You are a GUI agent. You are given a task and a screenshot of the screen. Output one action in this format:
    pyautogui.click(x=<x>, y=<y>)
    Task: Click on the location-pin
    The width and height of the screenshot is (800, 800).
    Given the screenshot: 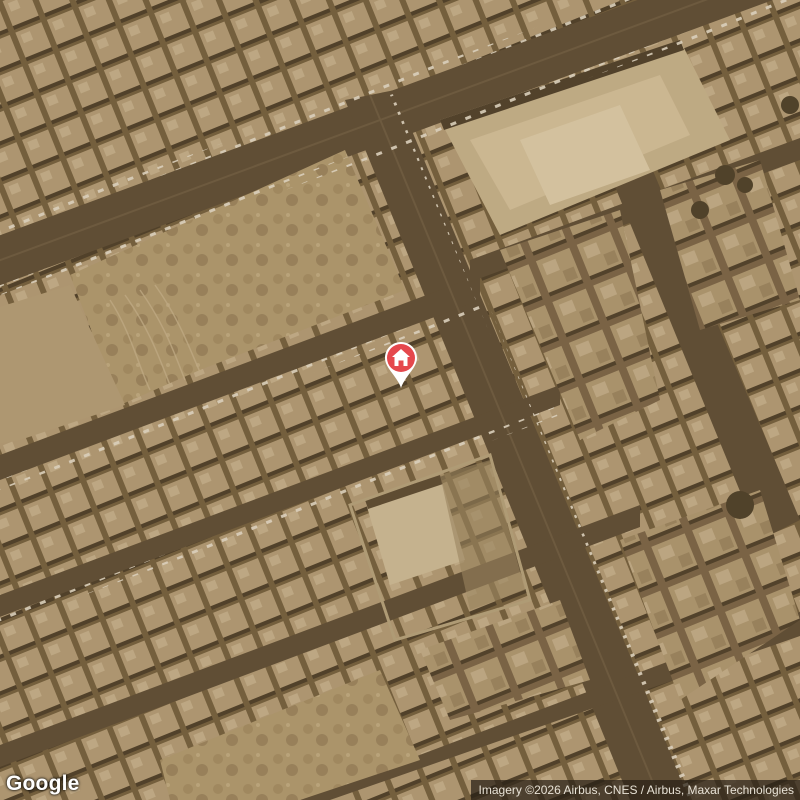 What is the action you would take?
    pyautogui.click(x=401, y=365)
    